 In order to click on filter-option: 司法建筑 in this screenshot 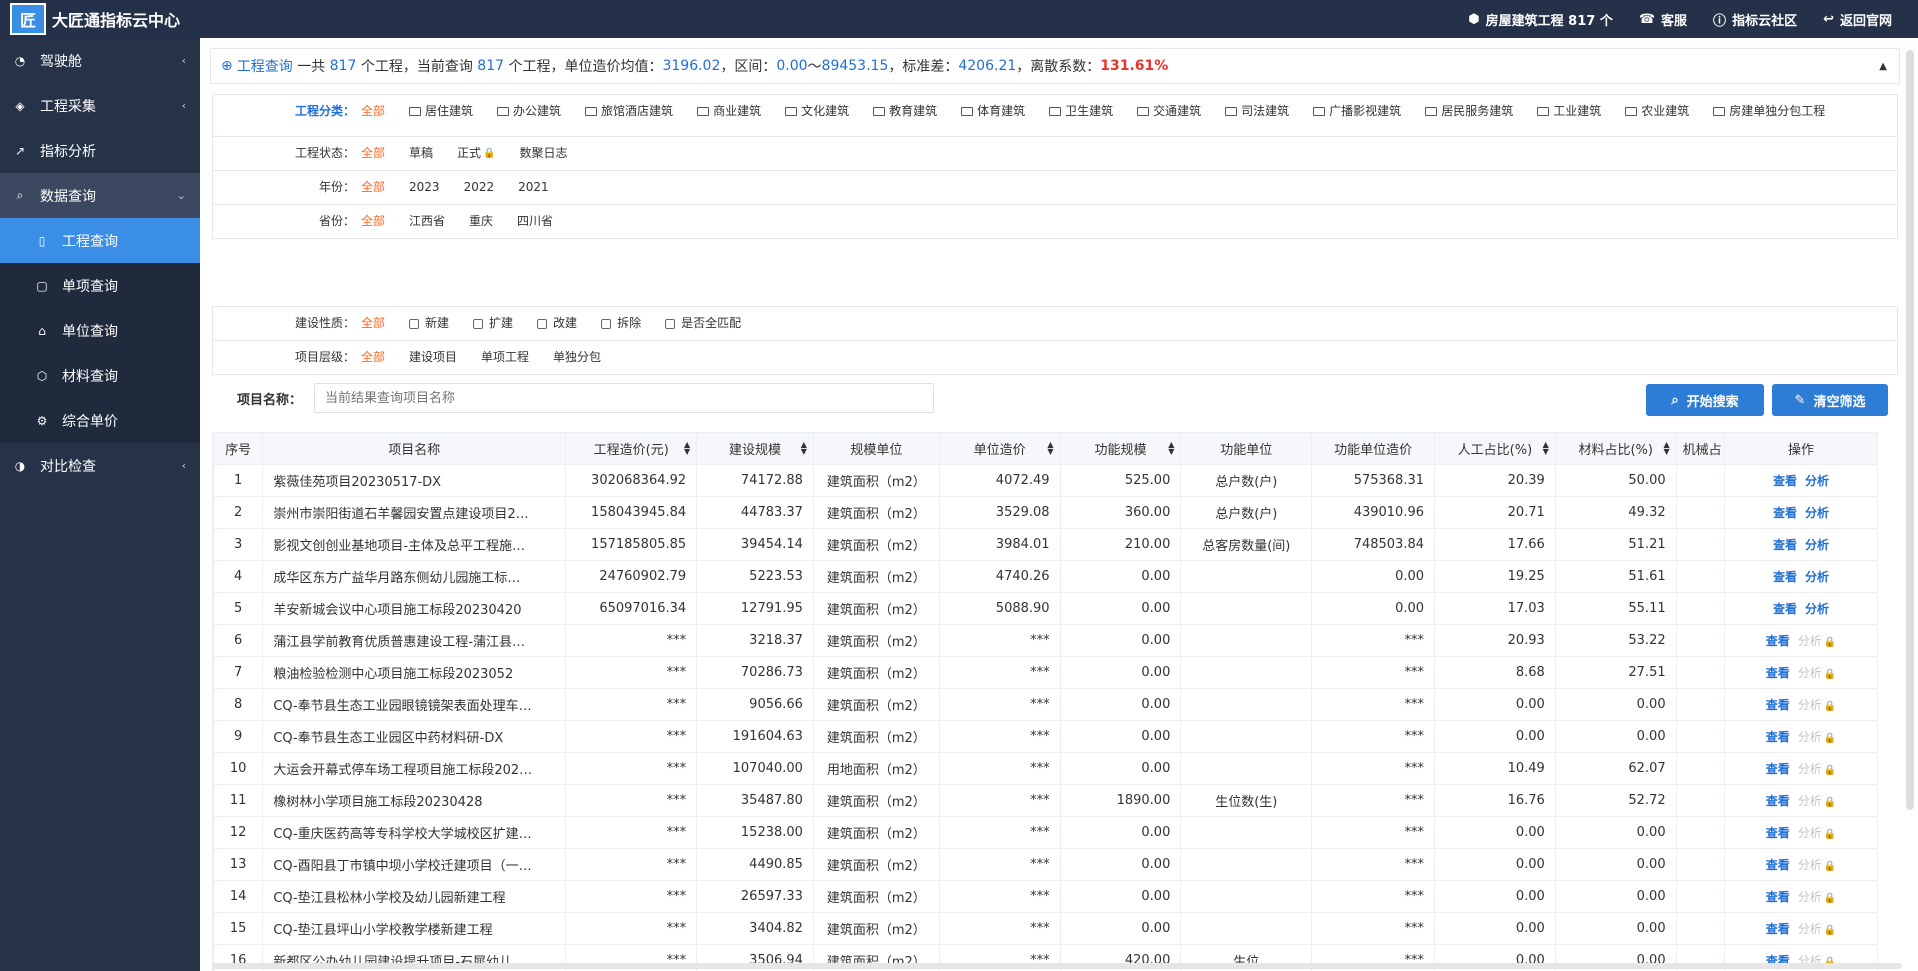, I will do `click(1257, 111)`.